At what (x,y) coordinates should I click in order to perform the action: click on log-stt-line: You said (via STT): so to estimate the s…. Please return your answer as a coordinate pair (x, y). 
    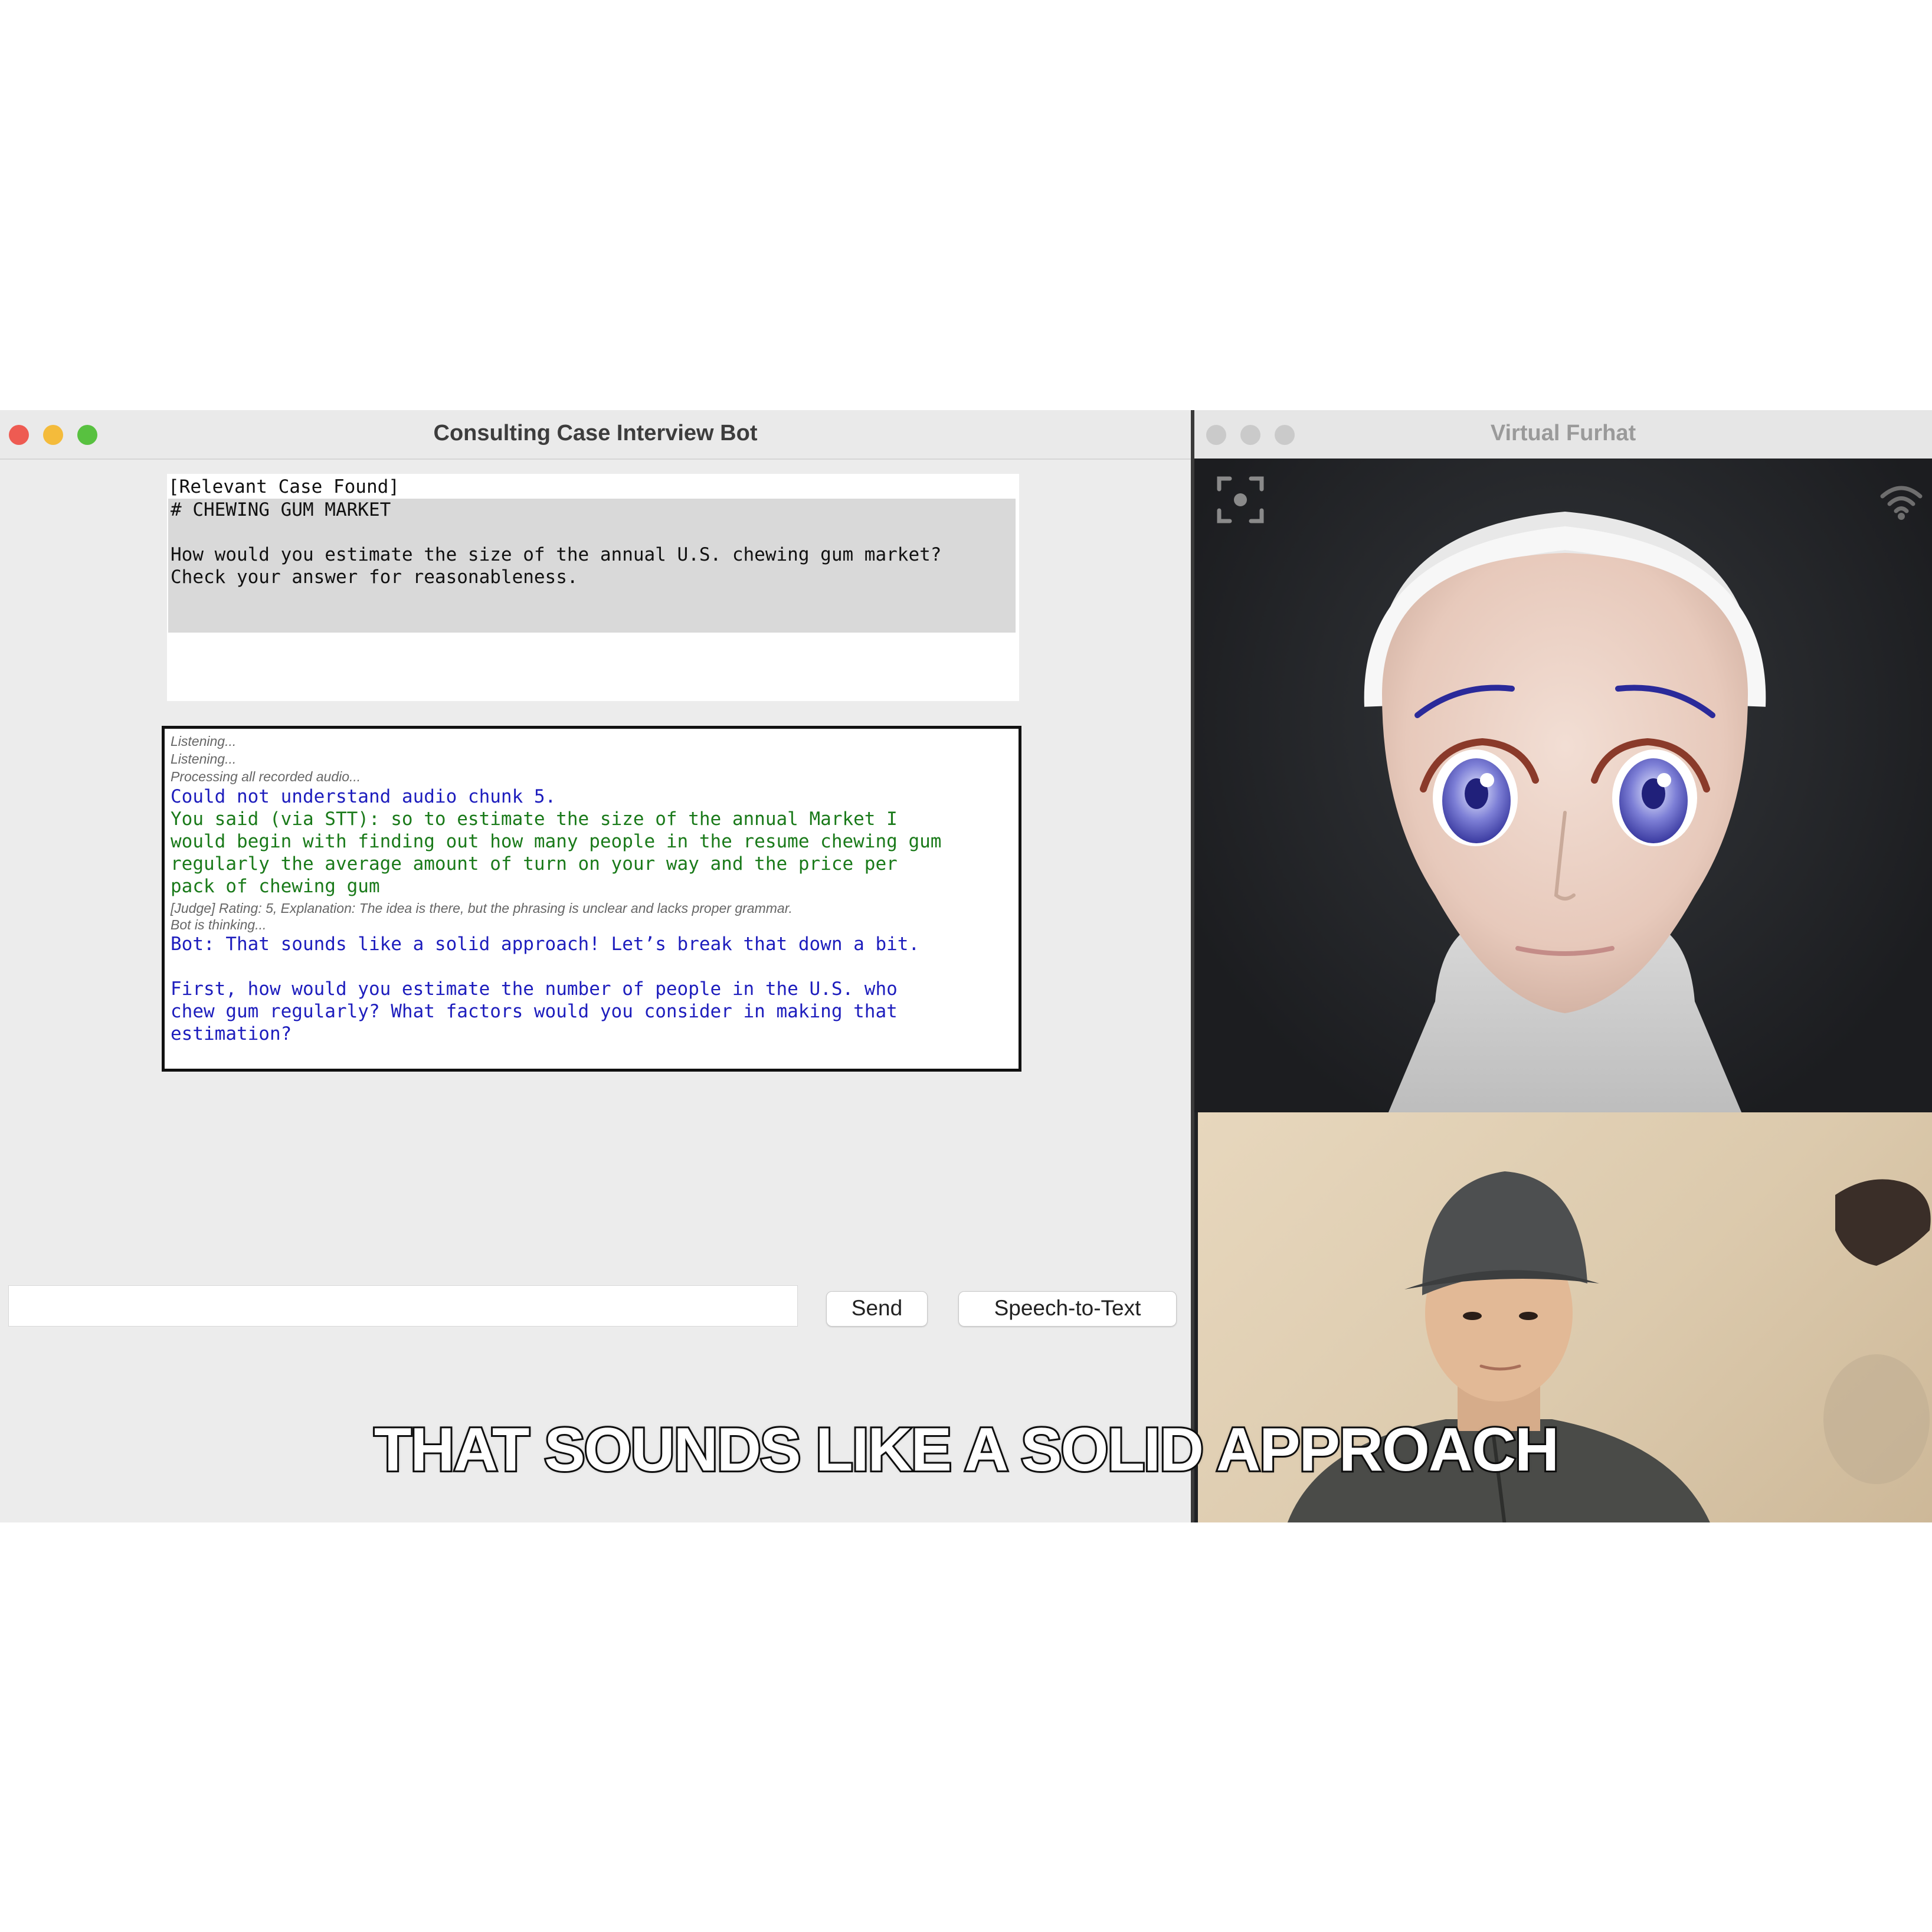
    Looking at the image, I should click on (534, 819).